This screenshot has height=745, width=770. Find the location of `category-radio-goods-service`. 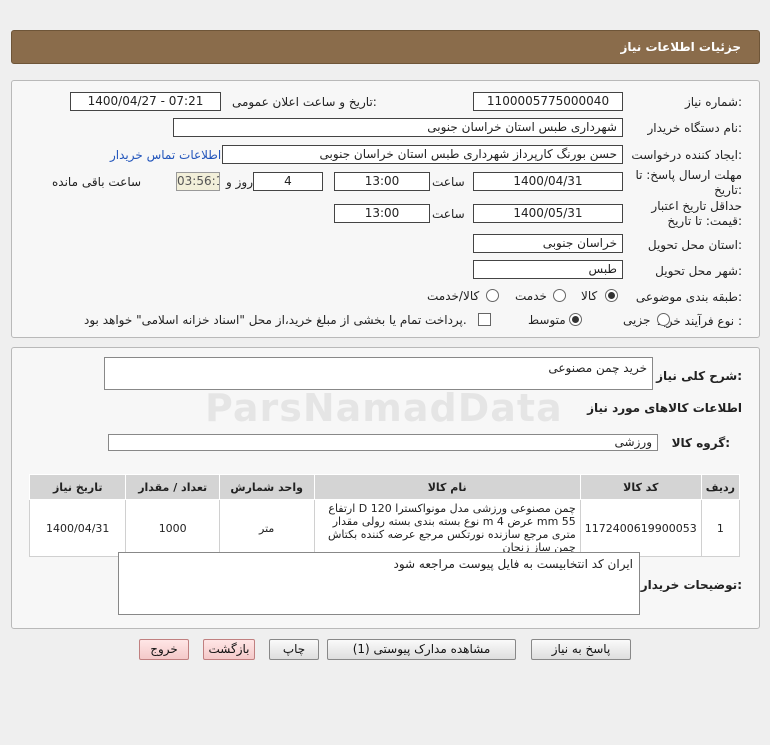

category-radio-goods-service is located at coordinates (492, 295).